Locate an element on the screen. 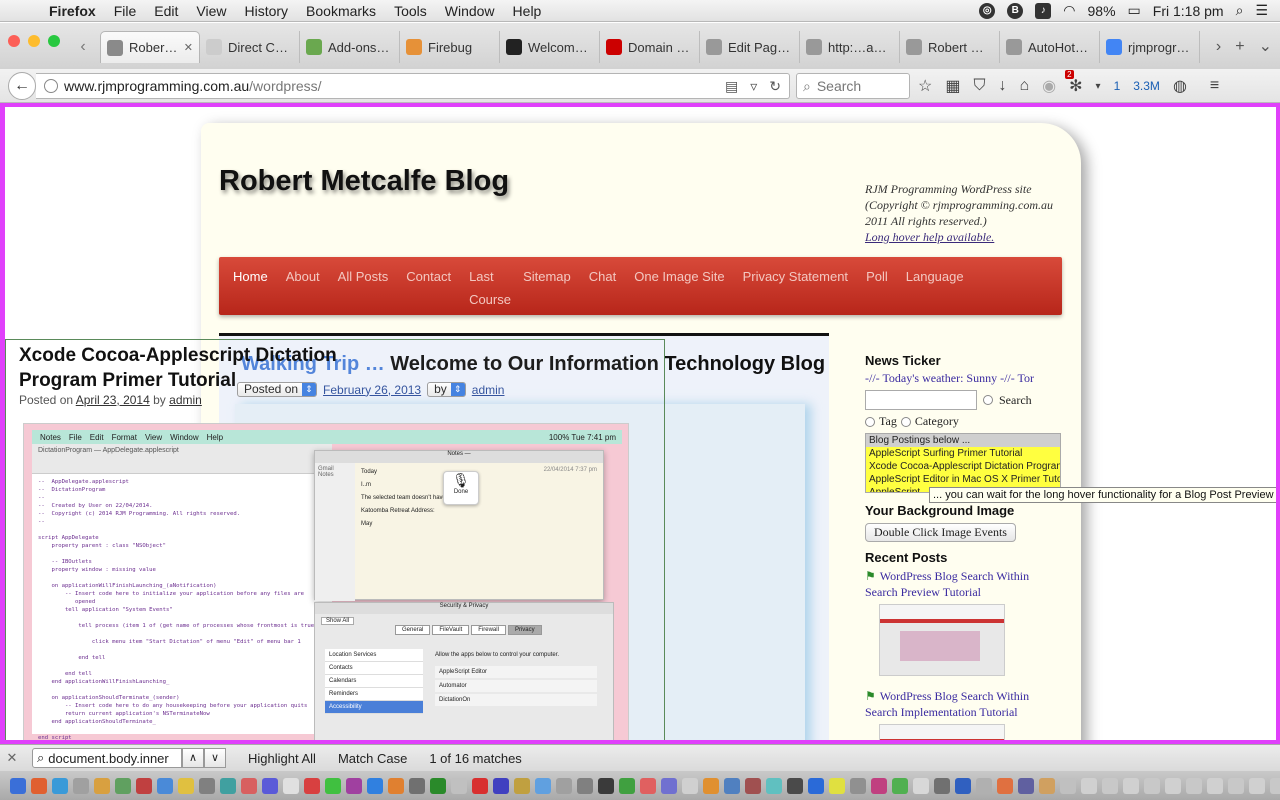  tabs-scroll-left-icon: ‹ is located at coordinates (83, 47).